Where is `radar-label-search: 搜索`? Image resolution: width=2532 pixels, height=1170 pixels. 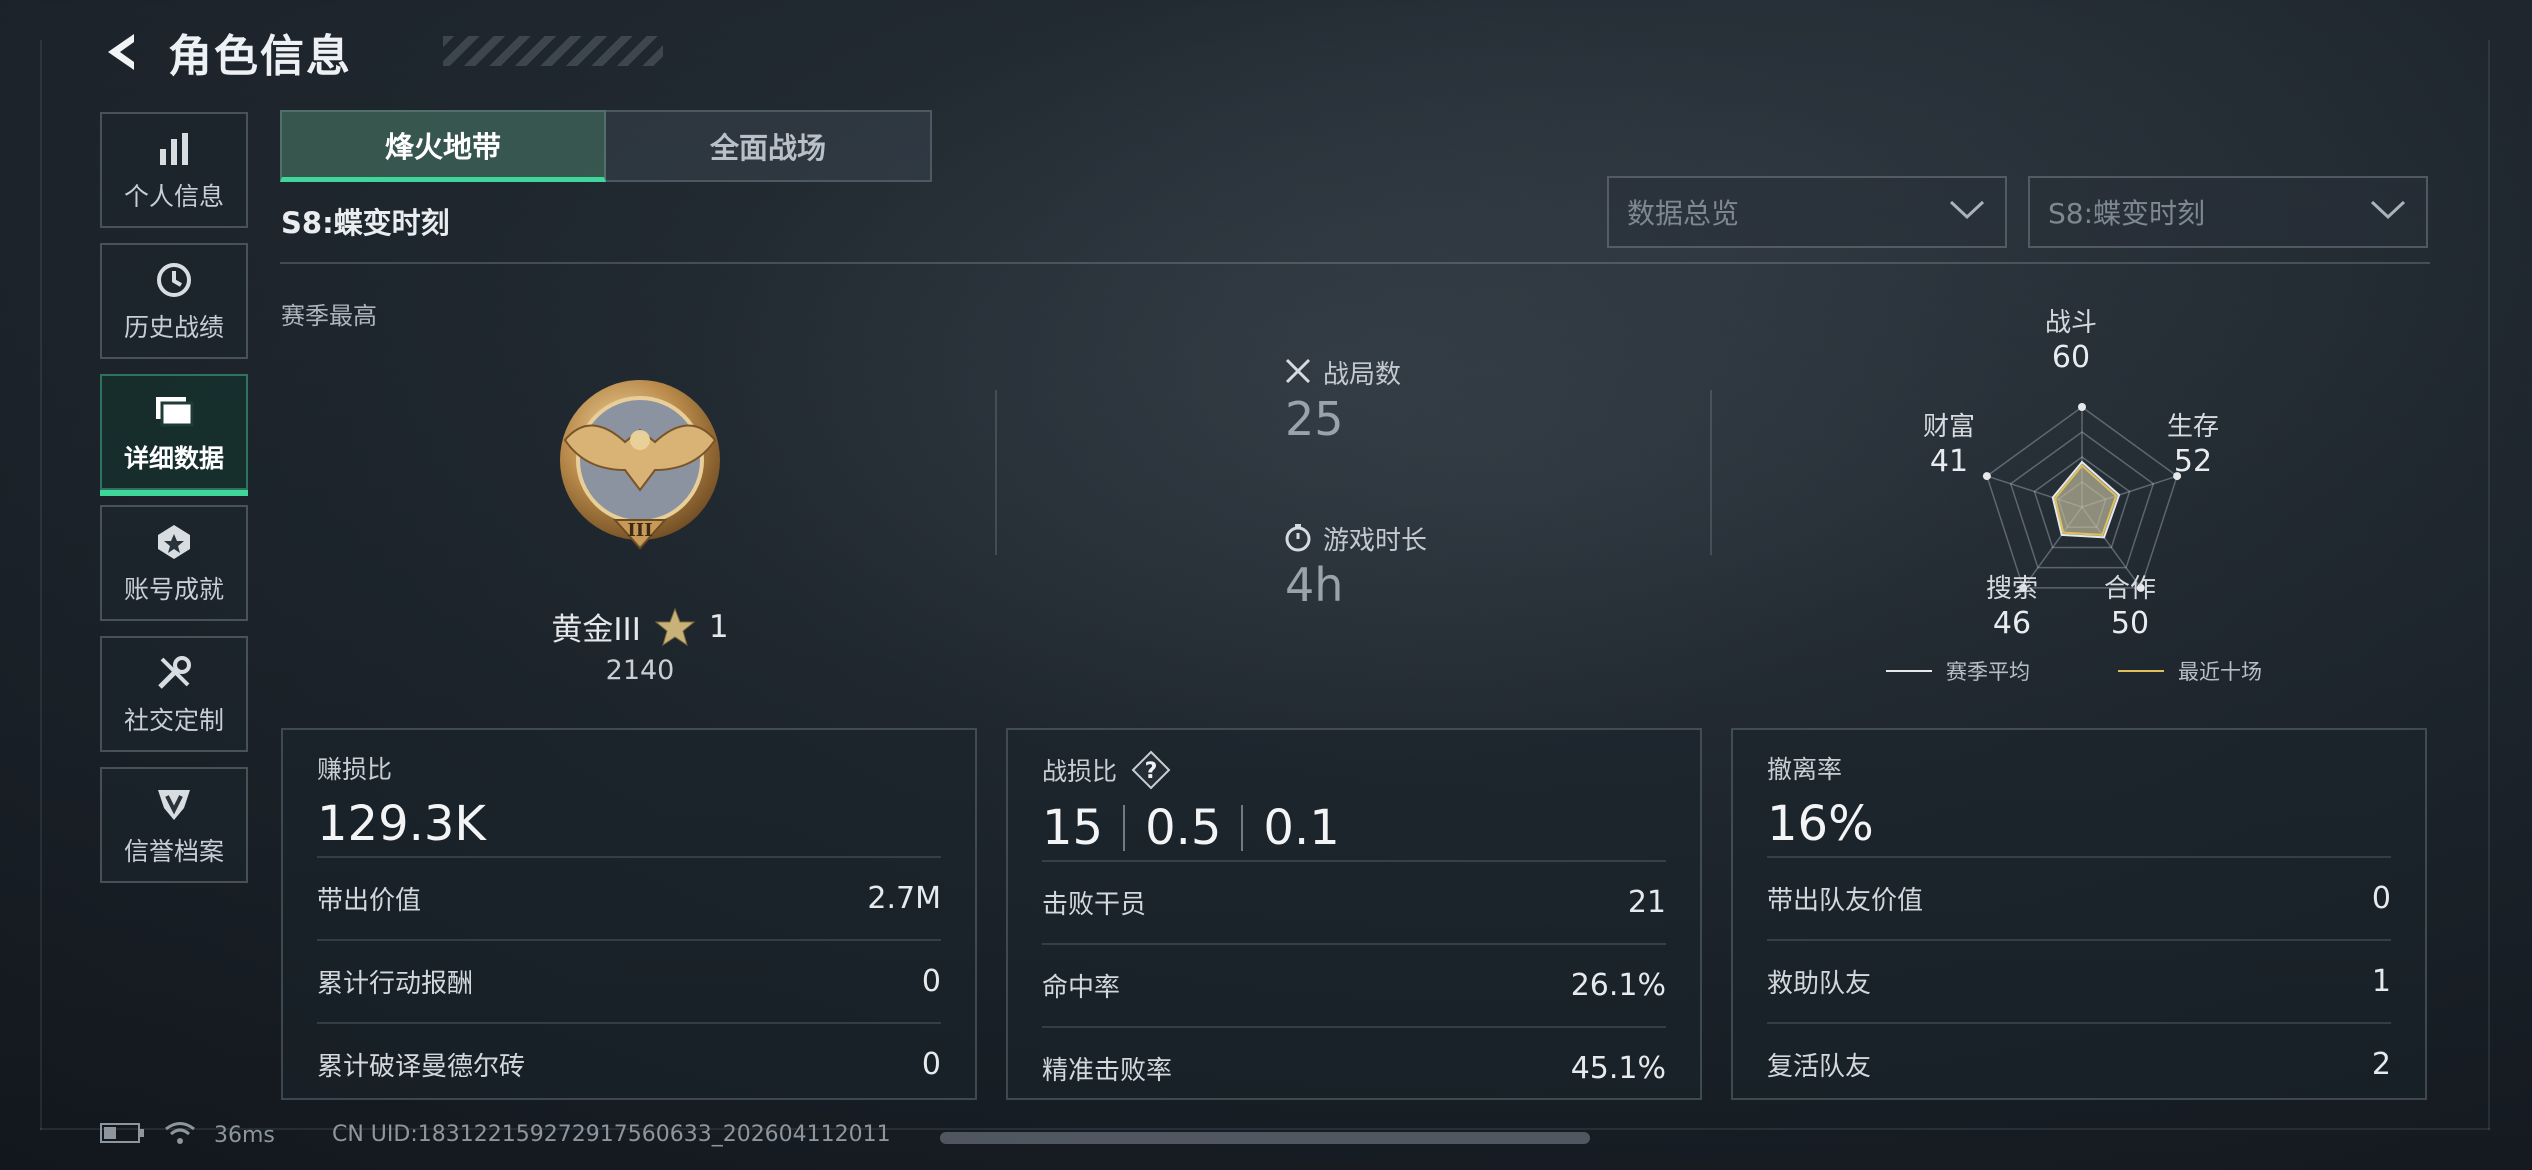 radar-label-search: 搜索 is located at coordinates (2011, 589).